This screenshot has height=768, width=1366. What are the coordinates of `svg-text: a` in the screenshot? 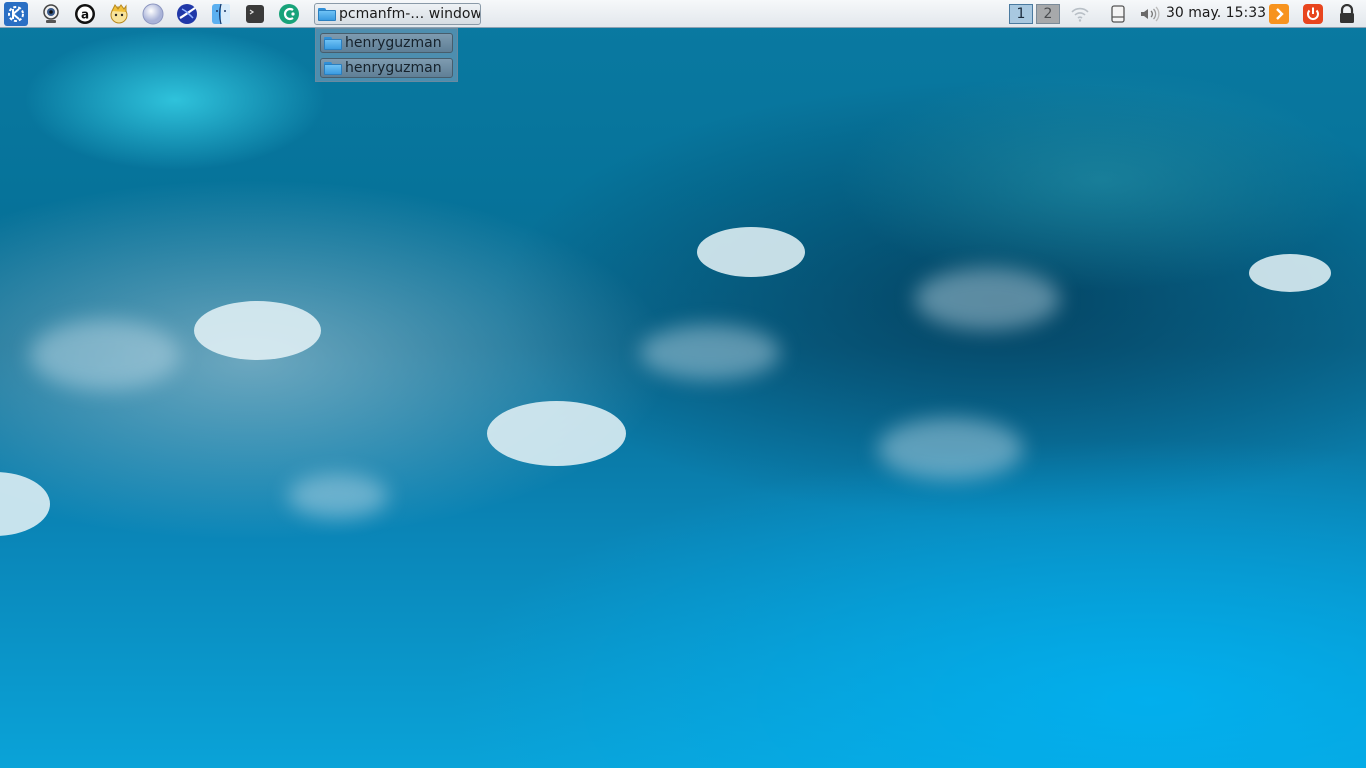 It's located at (85, 15).